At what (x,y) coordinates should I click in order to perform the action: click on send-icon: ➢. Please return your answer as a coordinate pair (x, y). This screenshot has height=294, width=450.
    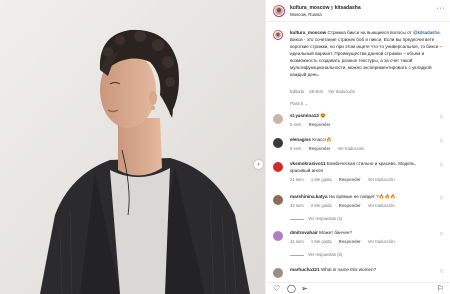
    Looking at the image, I should click on (304, 289).